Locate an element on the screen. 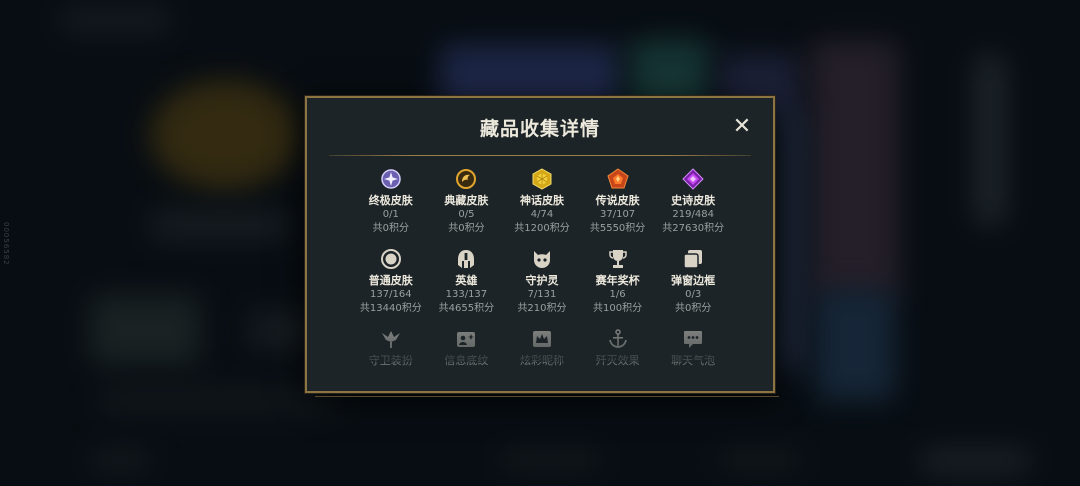  item-name: 史诗皮肤 is located at coordinates (693, 200).